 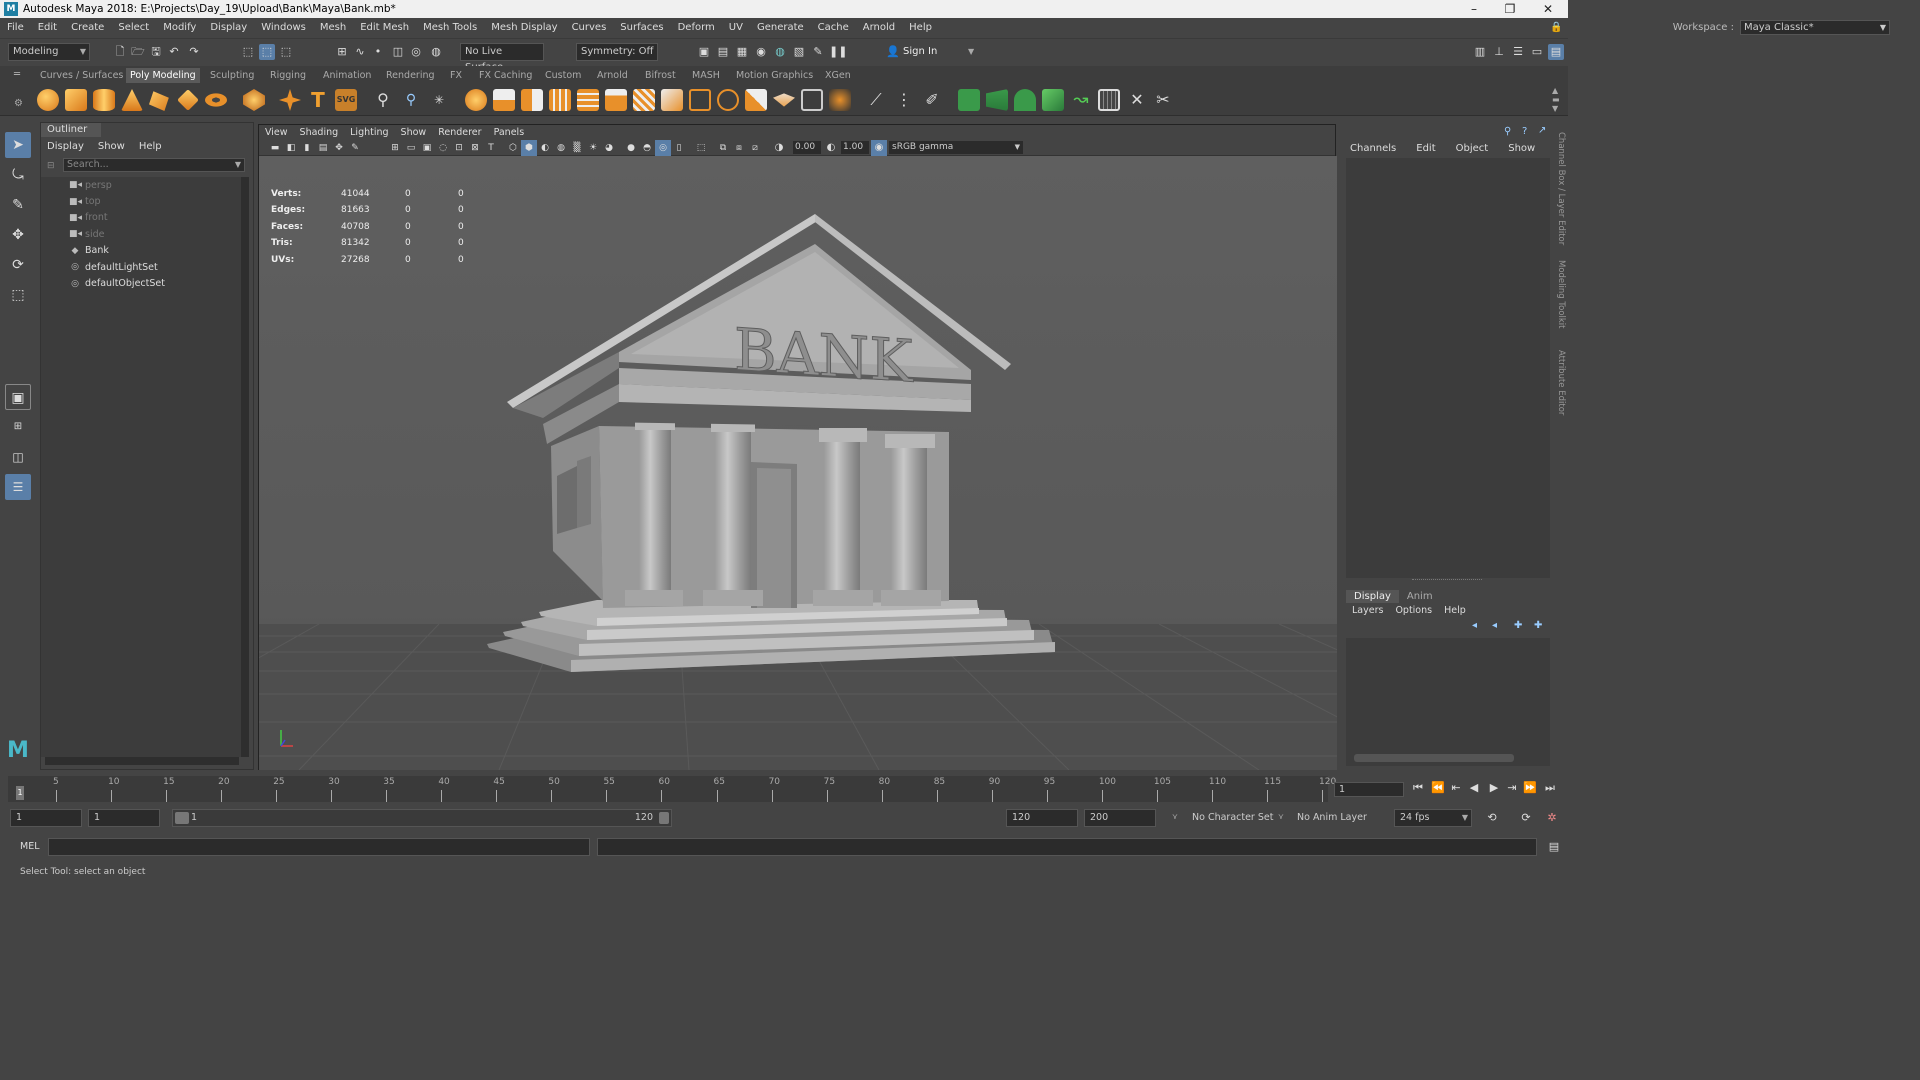 I want to click on playback-end-field: 120, so click(x=1042, y=818).